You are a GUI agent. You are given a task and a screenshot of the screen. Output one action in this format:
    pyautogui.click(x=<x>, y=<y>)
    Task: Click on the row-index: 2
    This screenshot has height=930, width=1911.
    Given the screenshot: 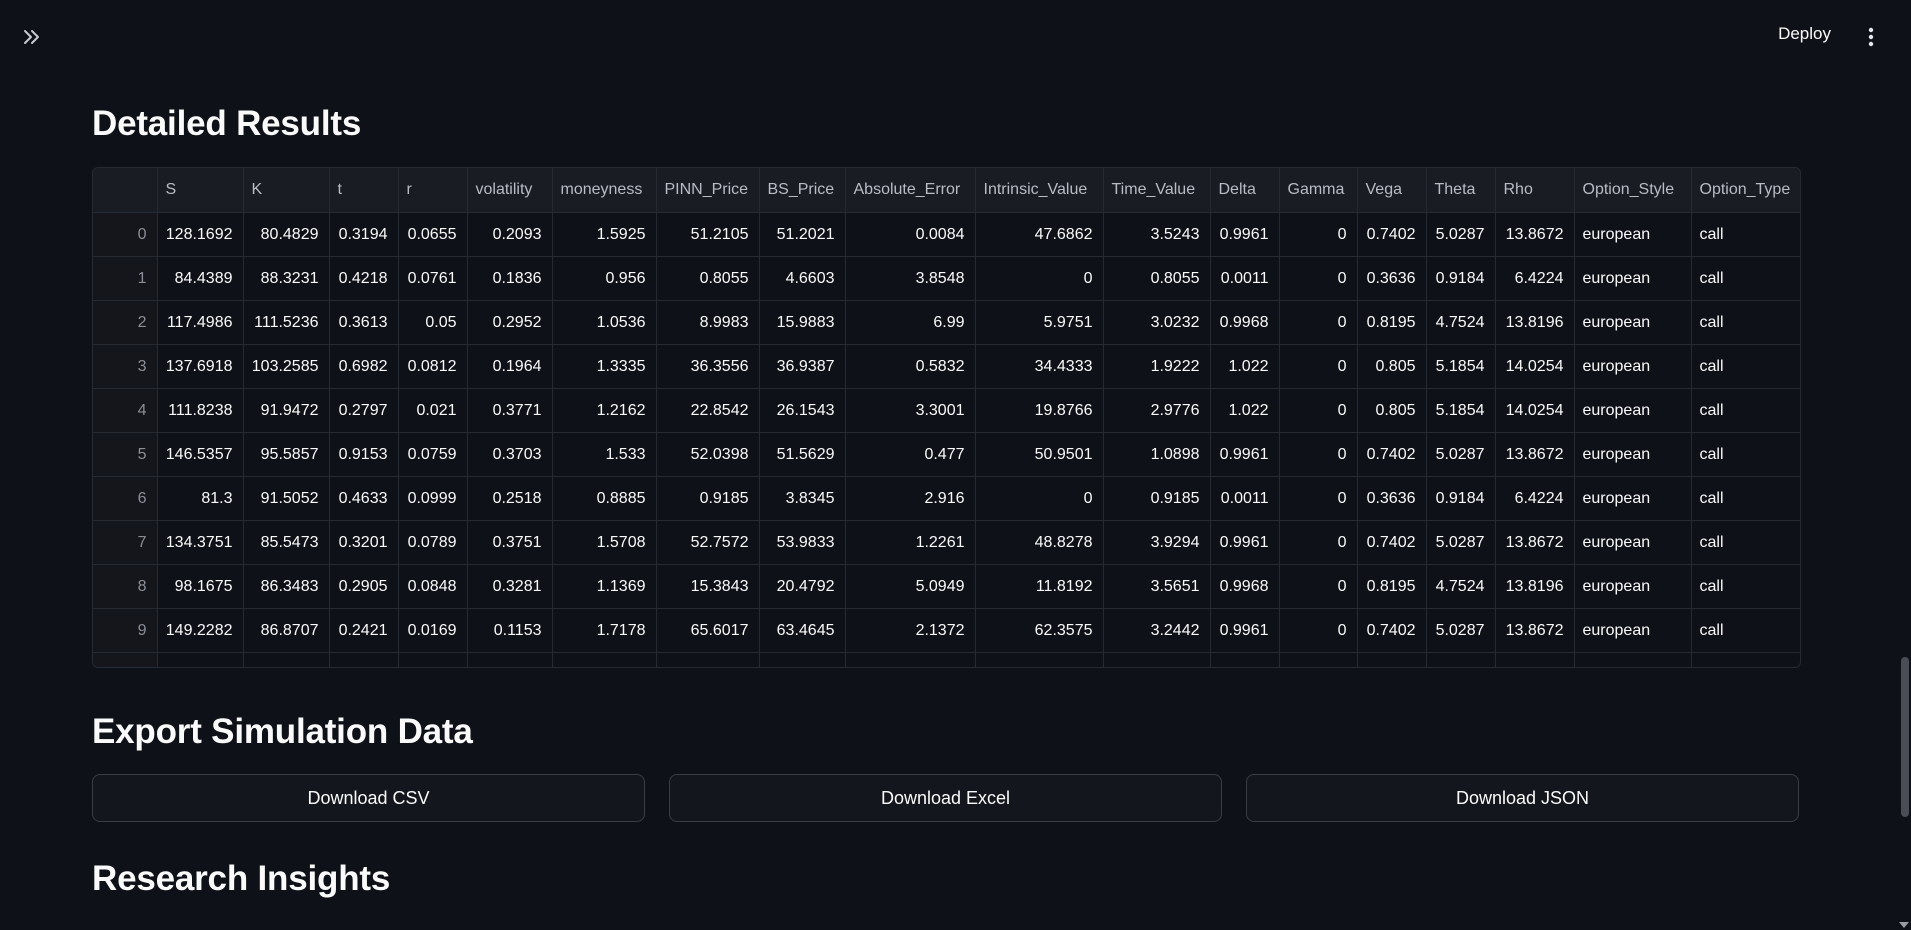 What is the action you would take?
    pyautogui.click(x=125, y=322)
    